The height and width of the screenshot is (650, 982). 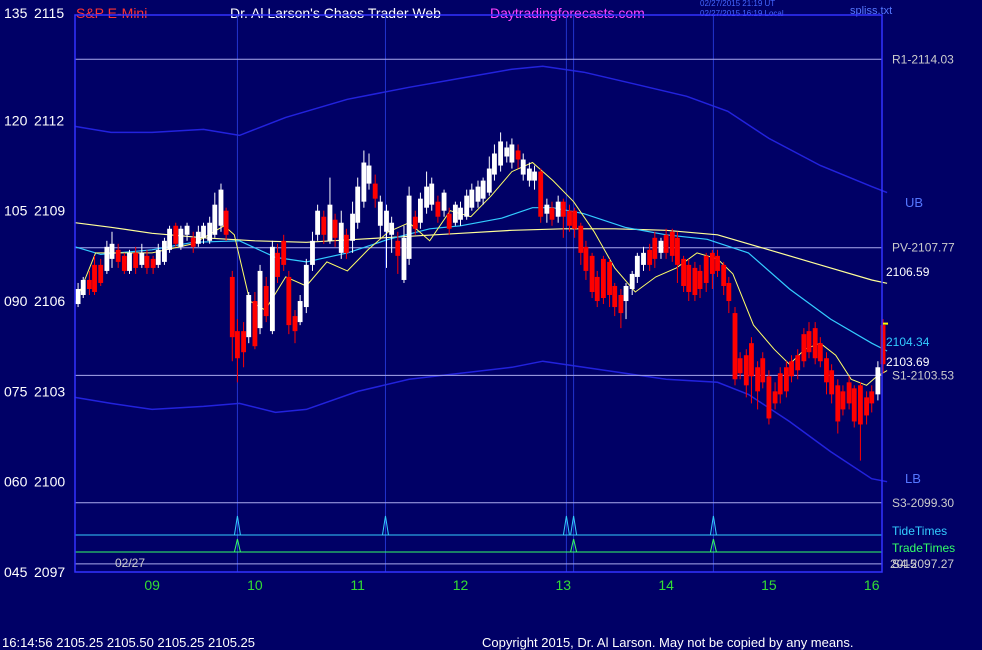 I want to click on level-label: S1-2103.53, so click(x=923, y=375).